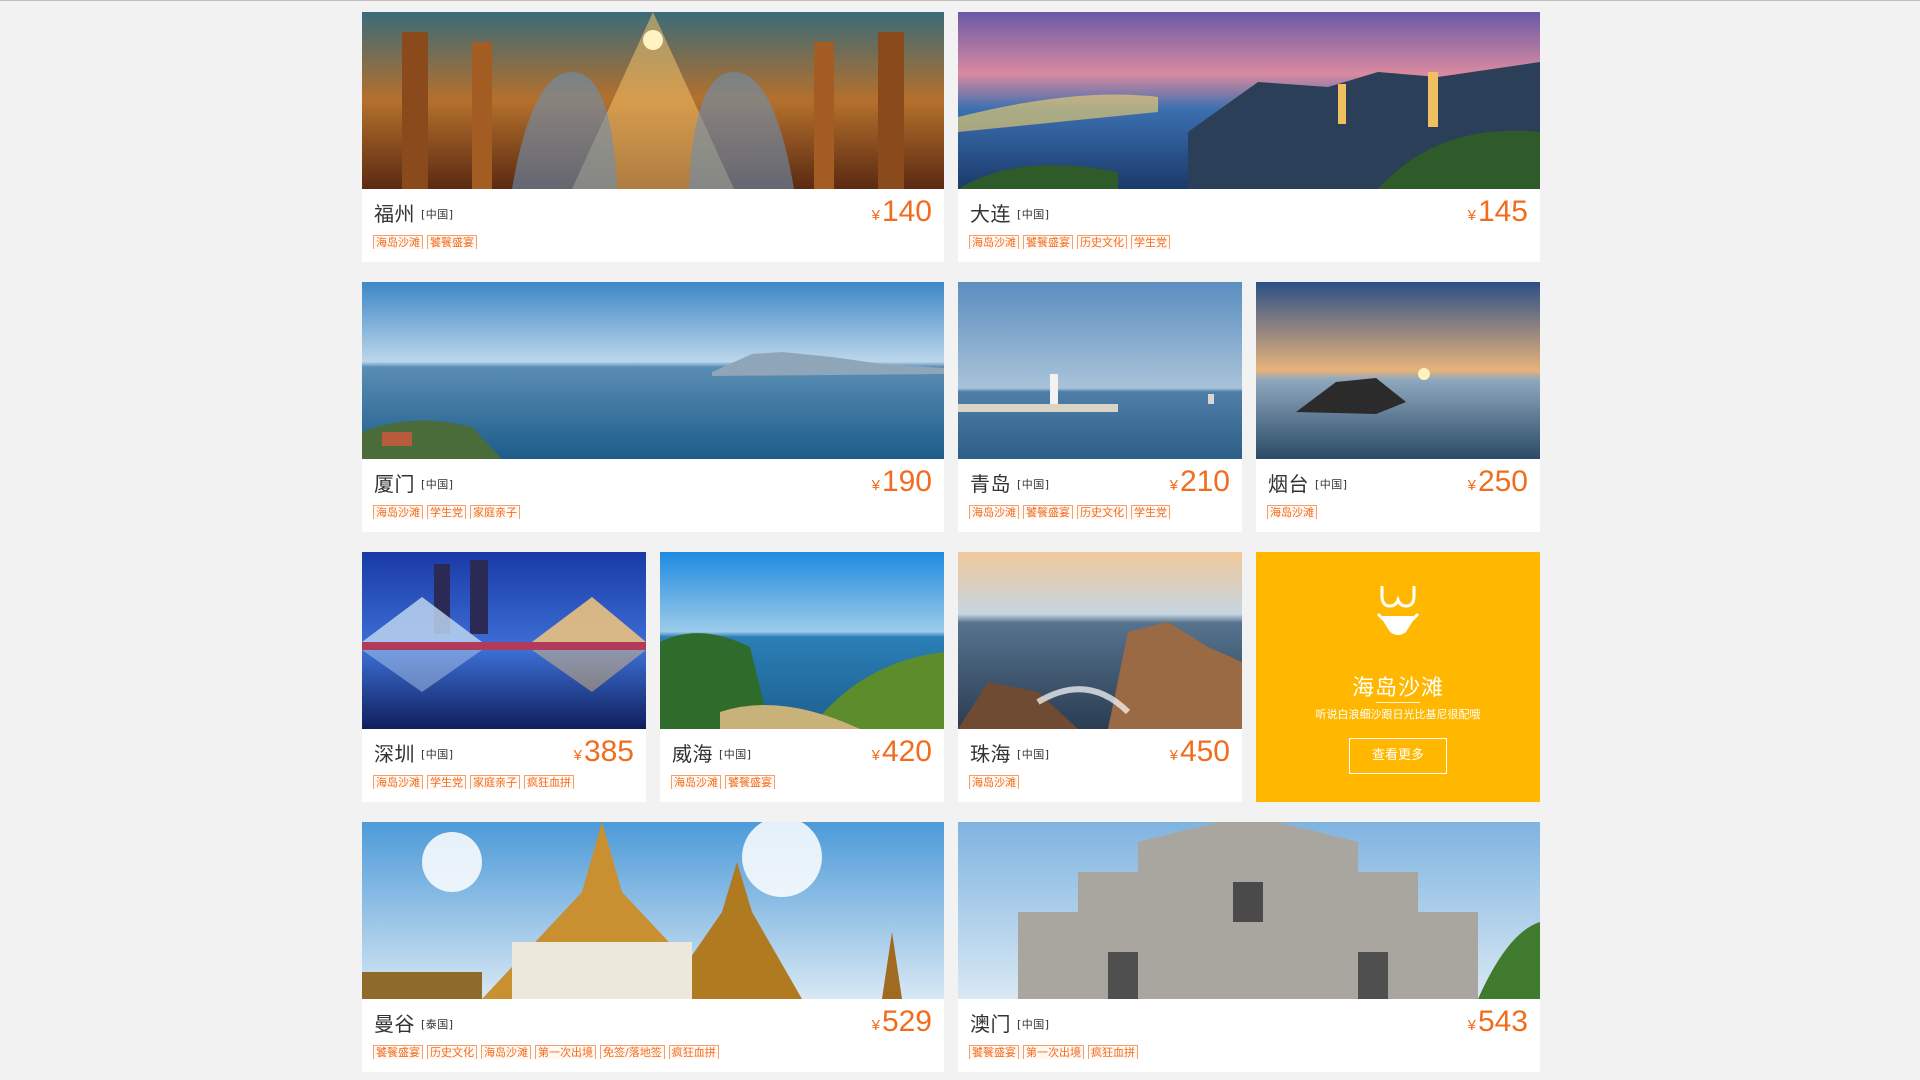 This screenshot has width=1920, height=1080. I want to click on bikini-icon, so click(1398, 610).